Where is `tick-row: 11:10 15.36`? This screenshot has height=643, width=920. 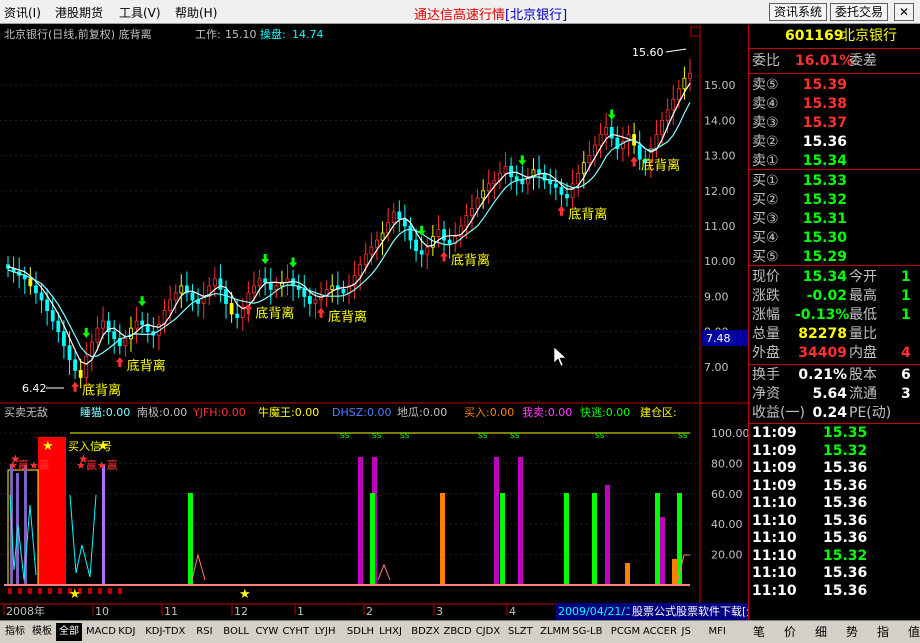
tick-row: 11:10 15.36 is located at coordinates (834, 591).